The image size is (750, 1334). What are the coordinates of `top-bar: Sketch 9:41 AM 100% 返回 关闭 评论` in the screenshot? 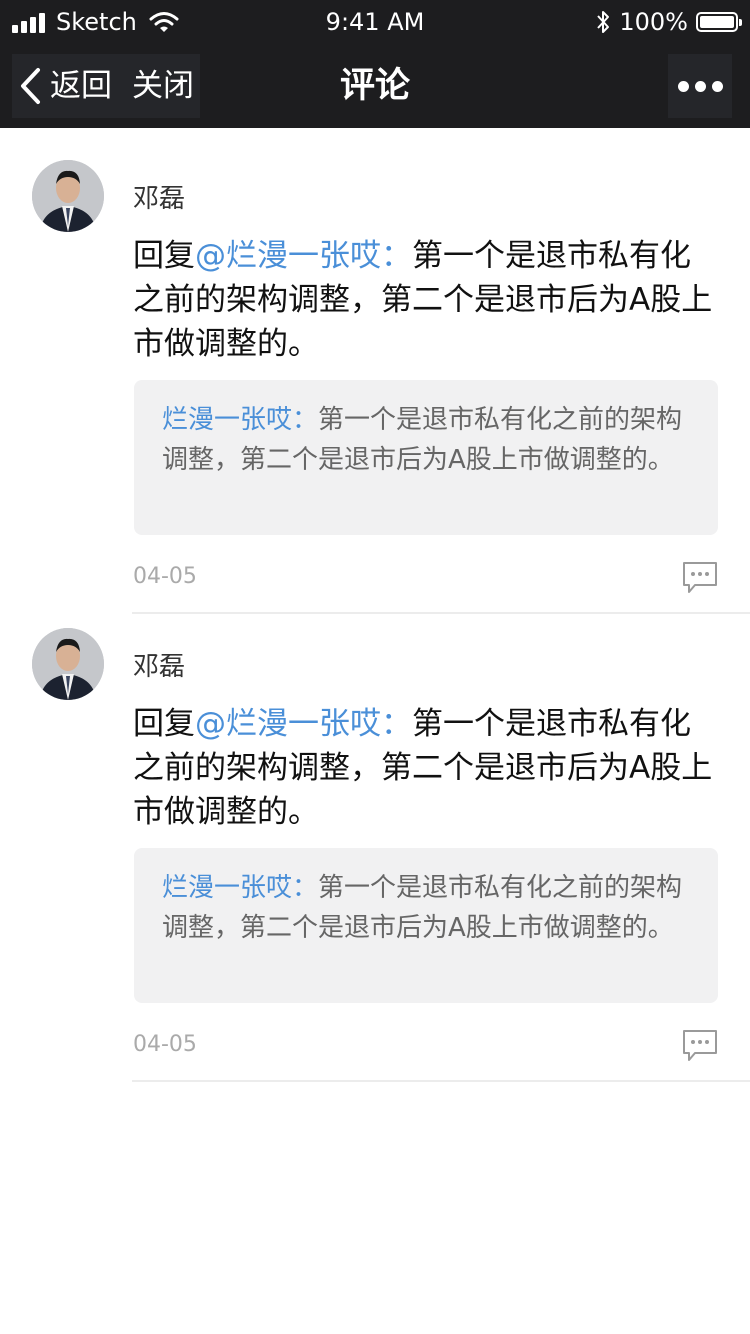 It's located at (375, 64).